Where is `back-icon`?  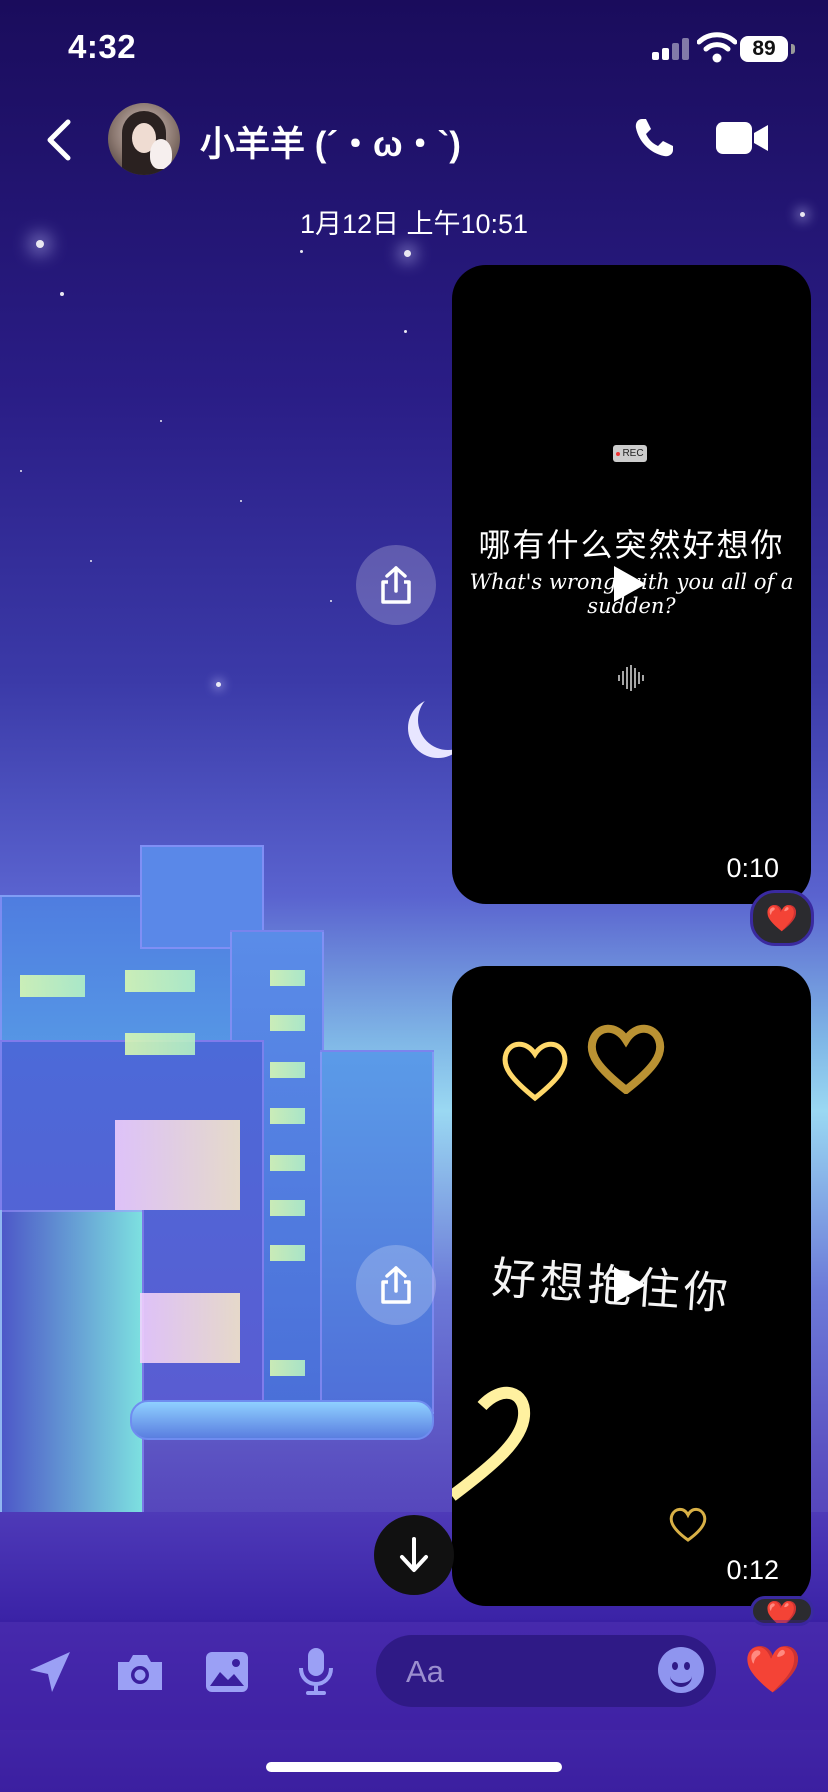
back-icon is located at coordinates (60, 140).